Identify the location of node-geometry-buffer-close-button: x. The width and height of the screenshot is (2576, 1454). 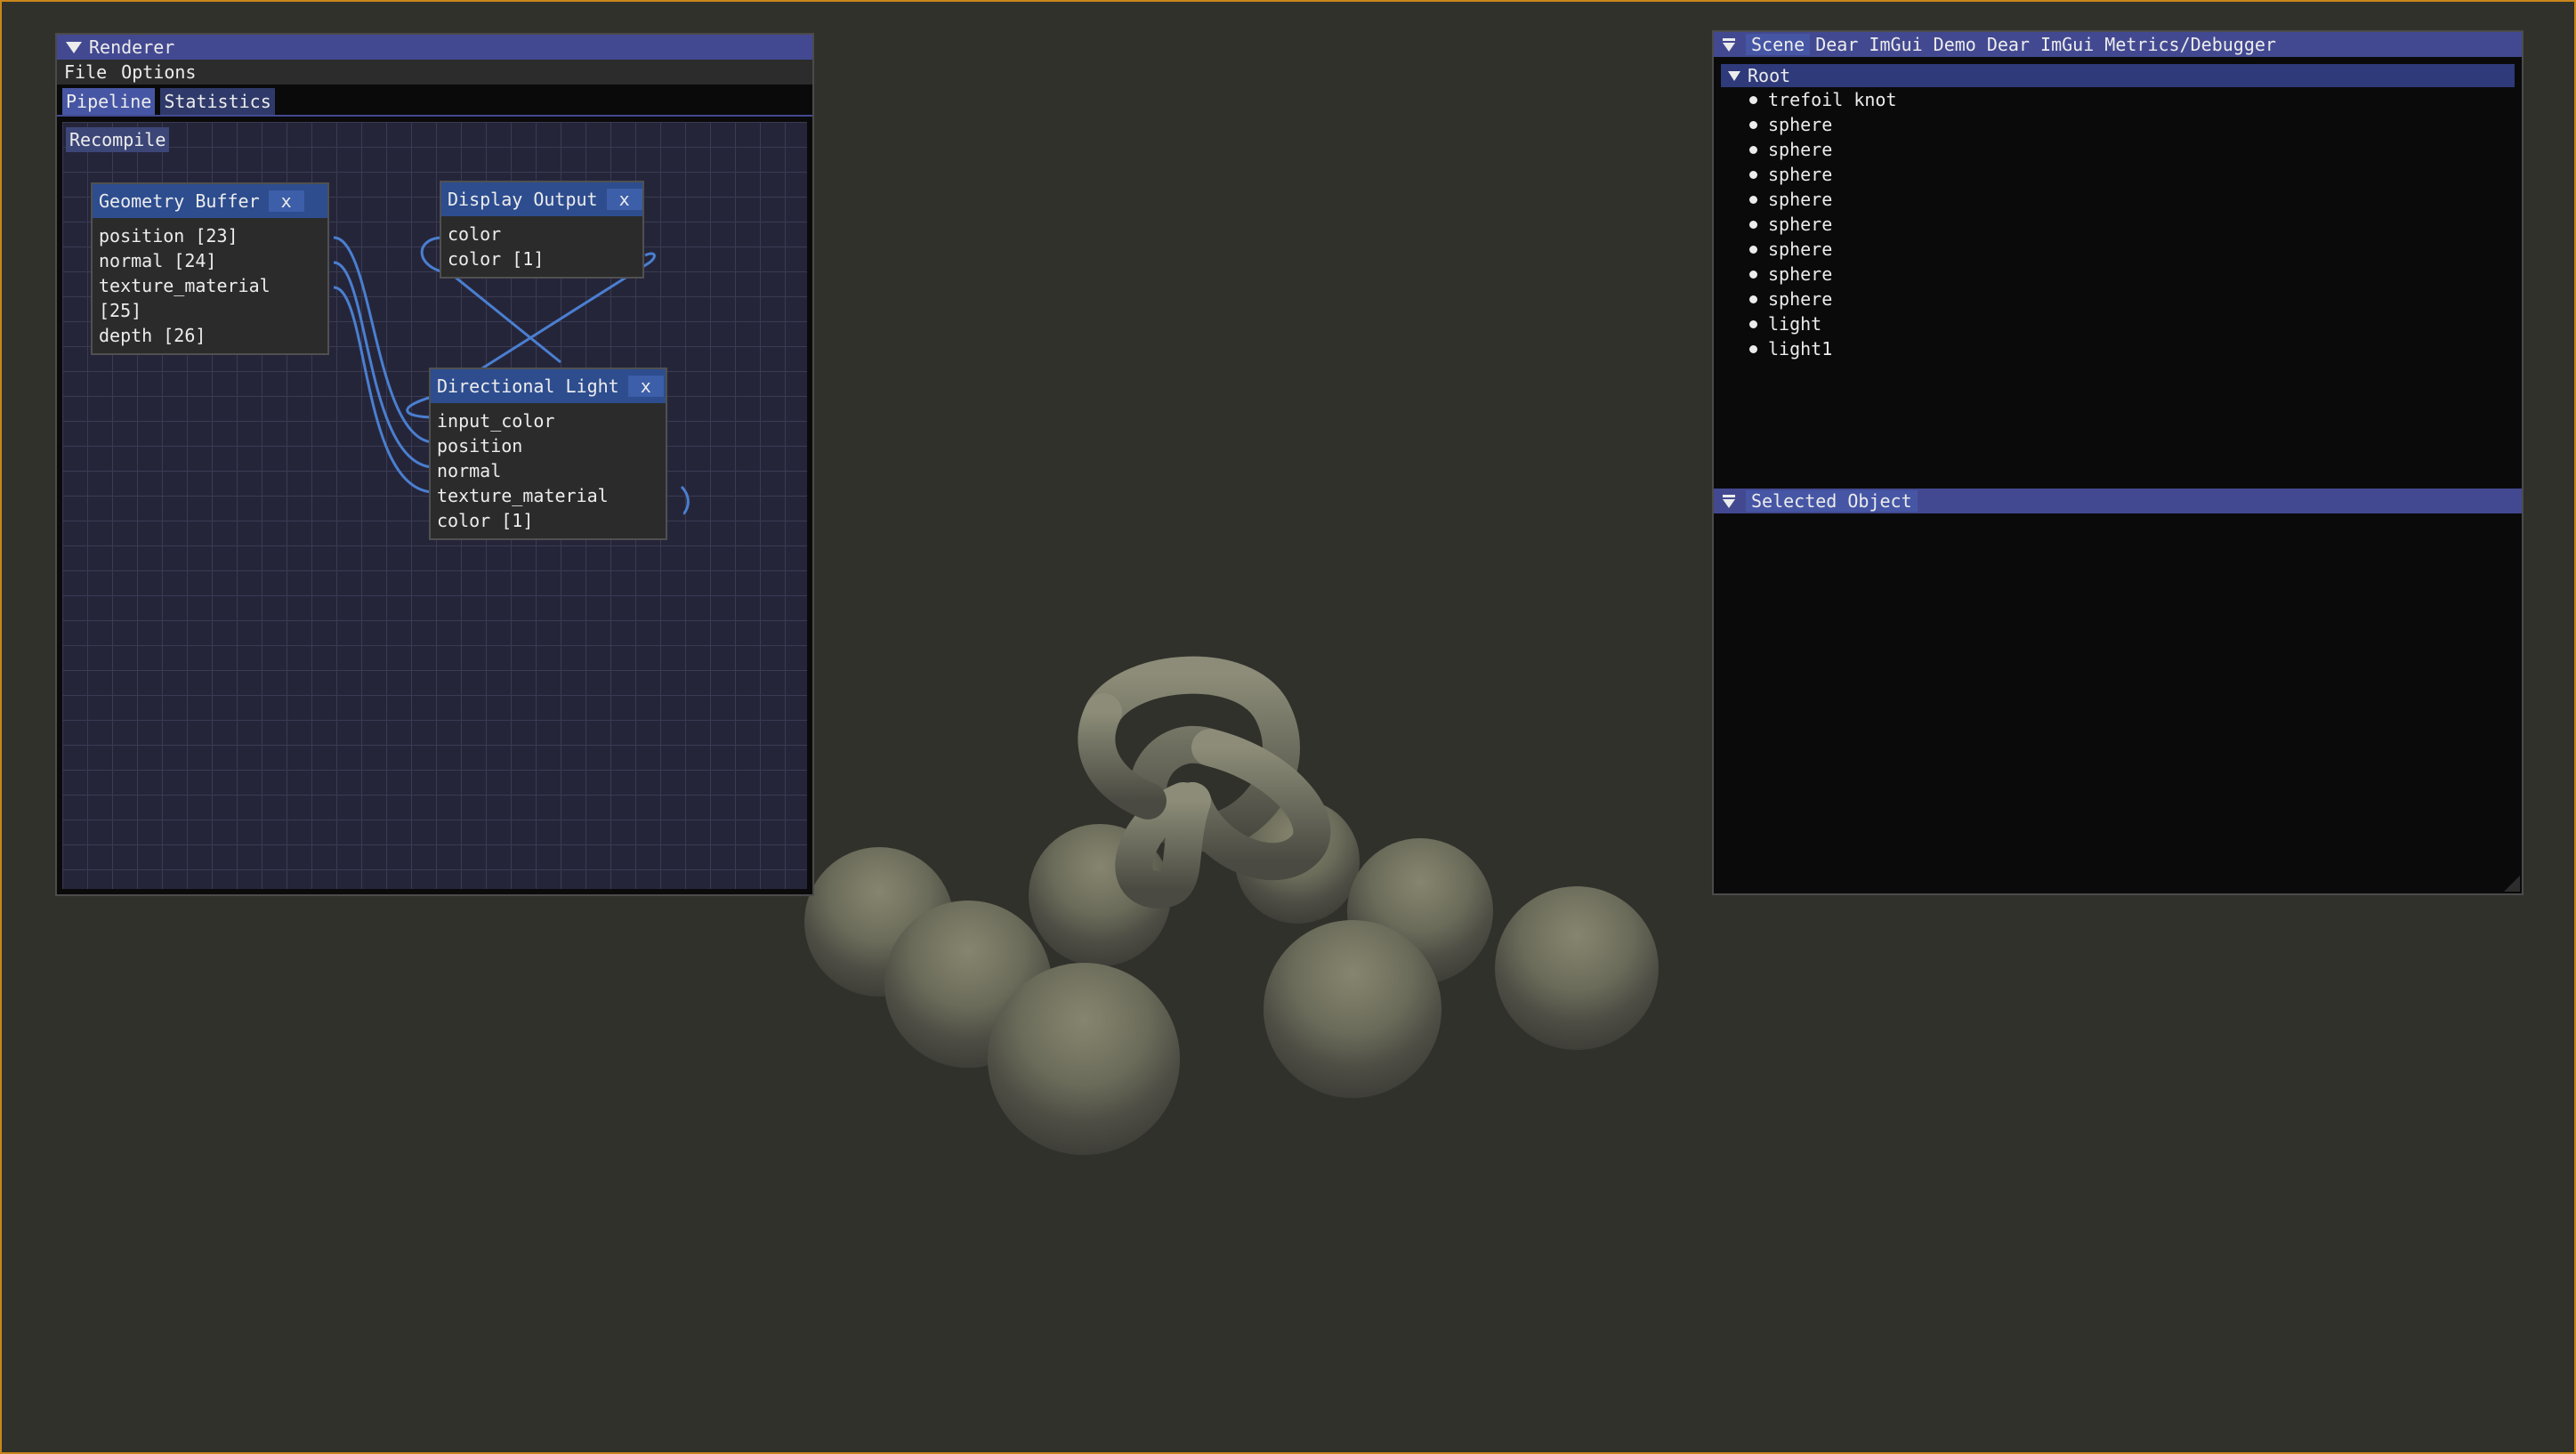
(286, 201).